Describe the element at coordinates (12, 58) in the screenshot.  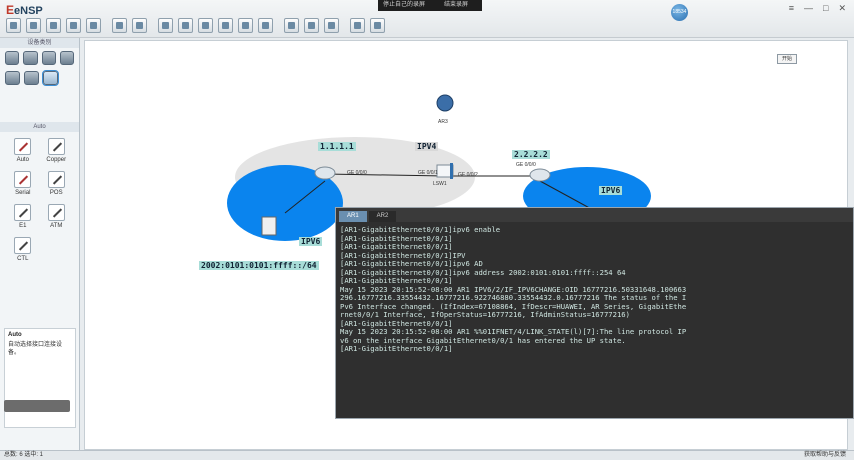
I see `router-category-icon` at that location.